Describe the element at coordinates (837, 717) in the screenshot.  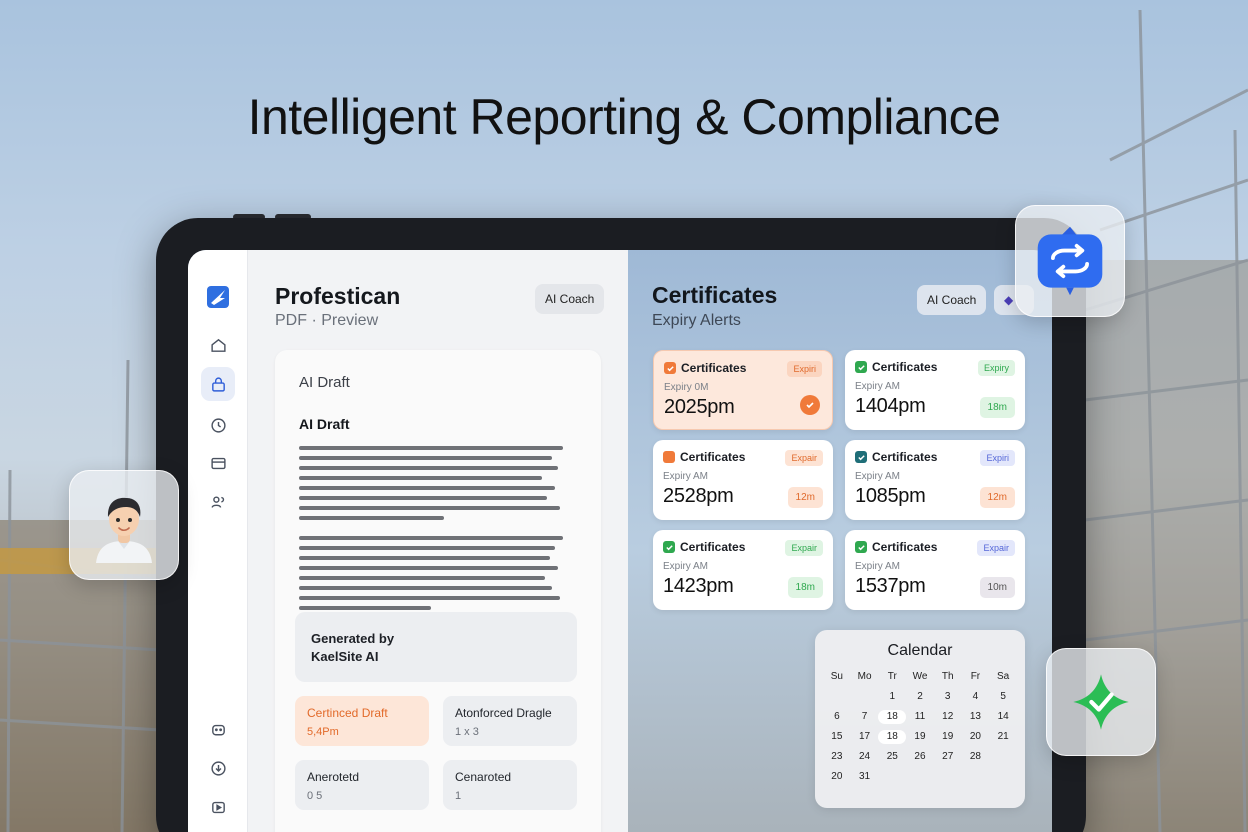
I see `calendar-date: 6` at that location.